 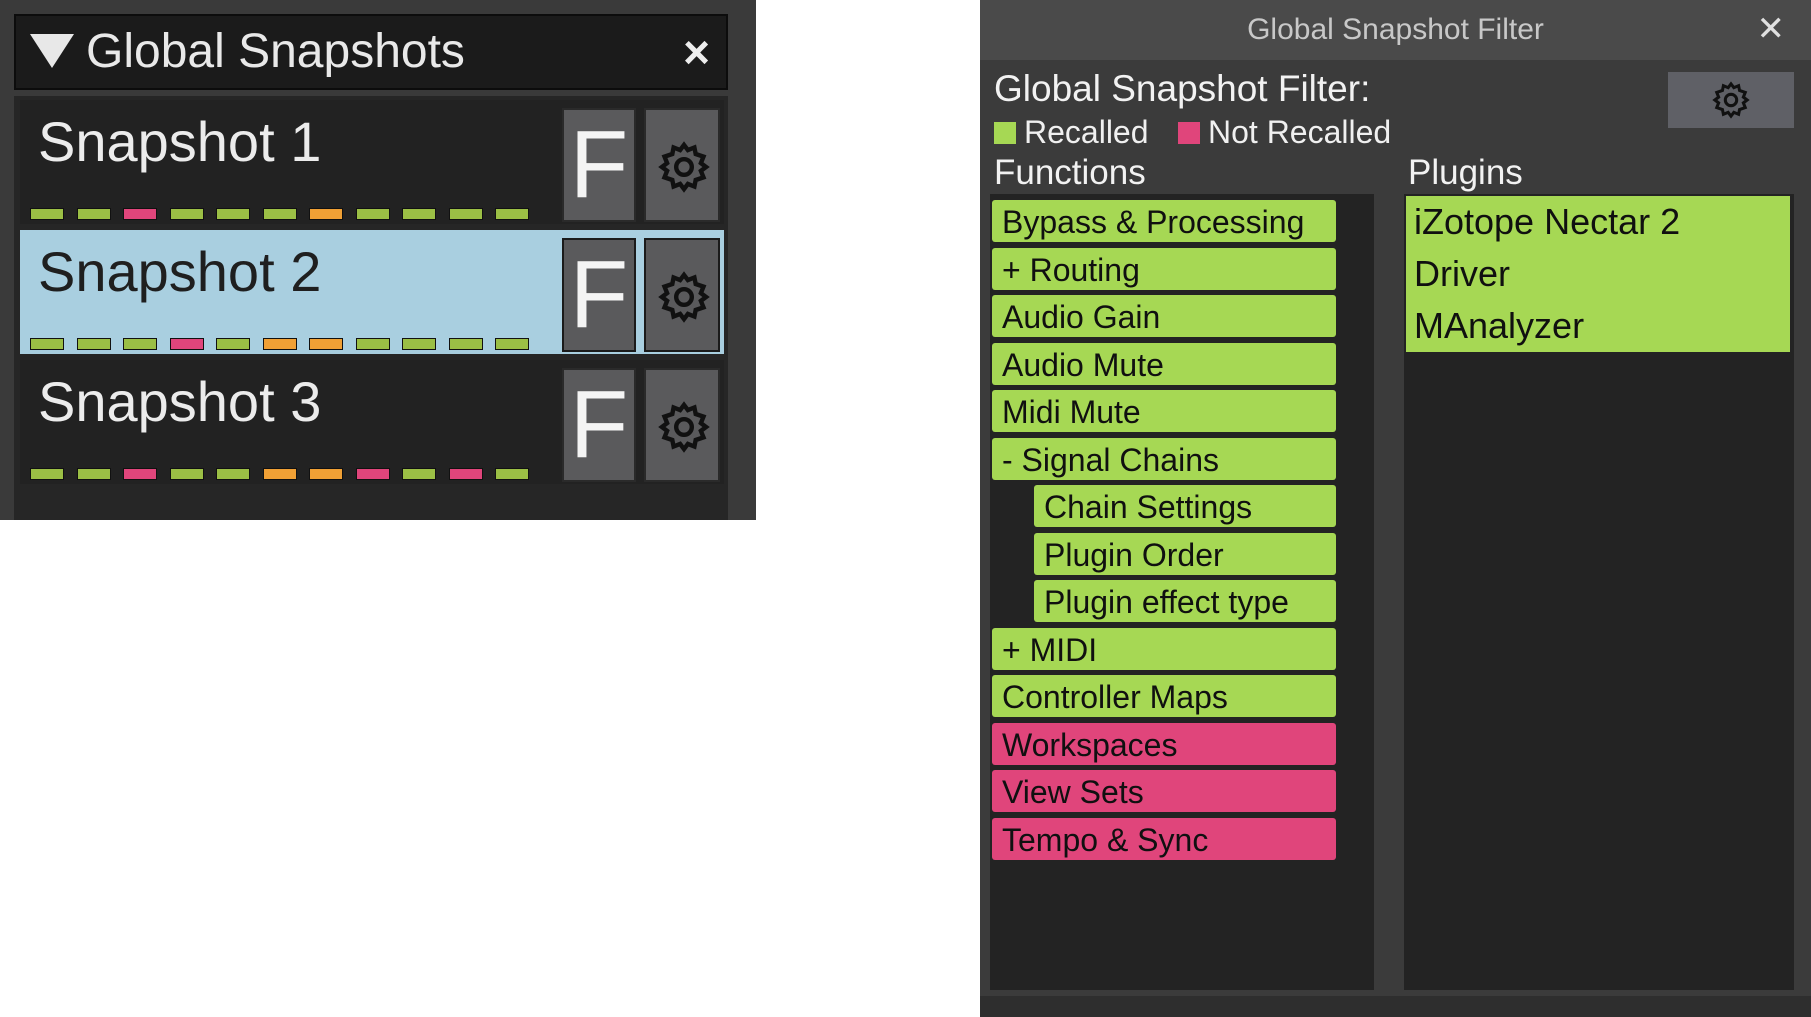 What do you see at coordinates (1164, 743) in the screenshot?
I see `function-item-not-recalled: Workspaces` at bounding box center [1164, 743].